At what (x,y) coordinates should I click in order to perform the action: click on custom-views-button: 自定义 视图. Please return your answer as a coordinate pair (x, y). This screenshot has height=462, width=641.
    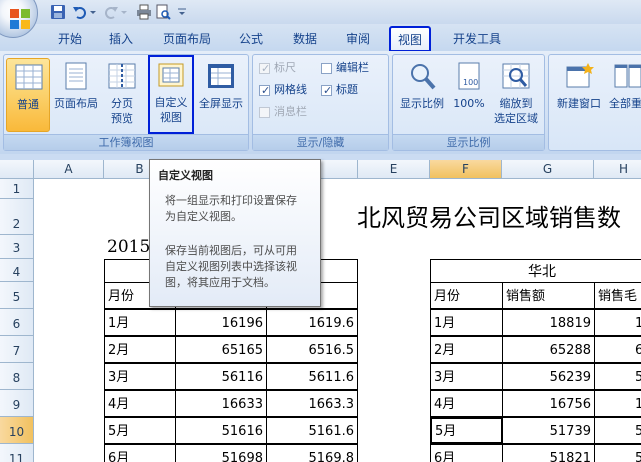
    Looking at the image, I should click on (171, 94).